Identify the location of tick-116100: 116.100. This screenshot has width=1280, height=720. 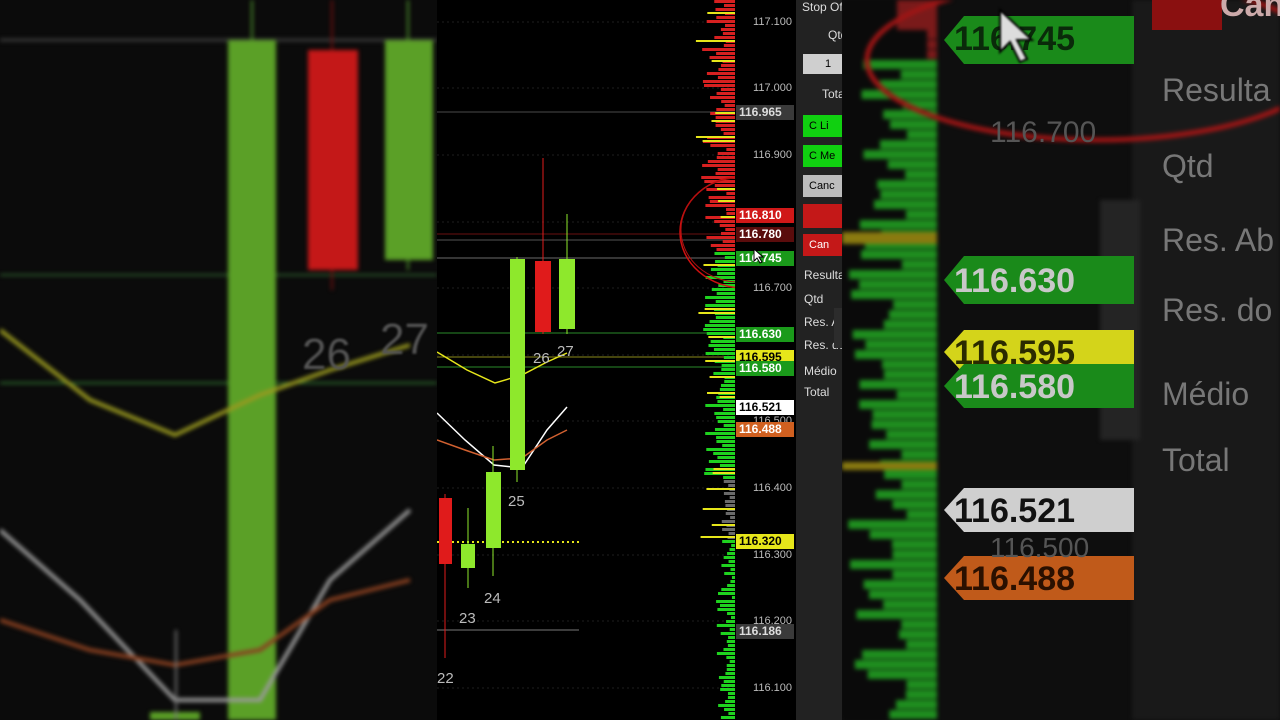
(772, 688).